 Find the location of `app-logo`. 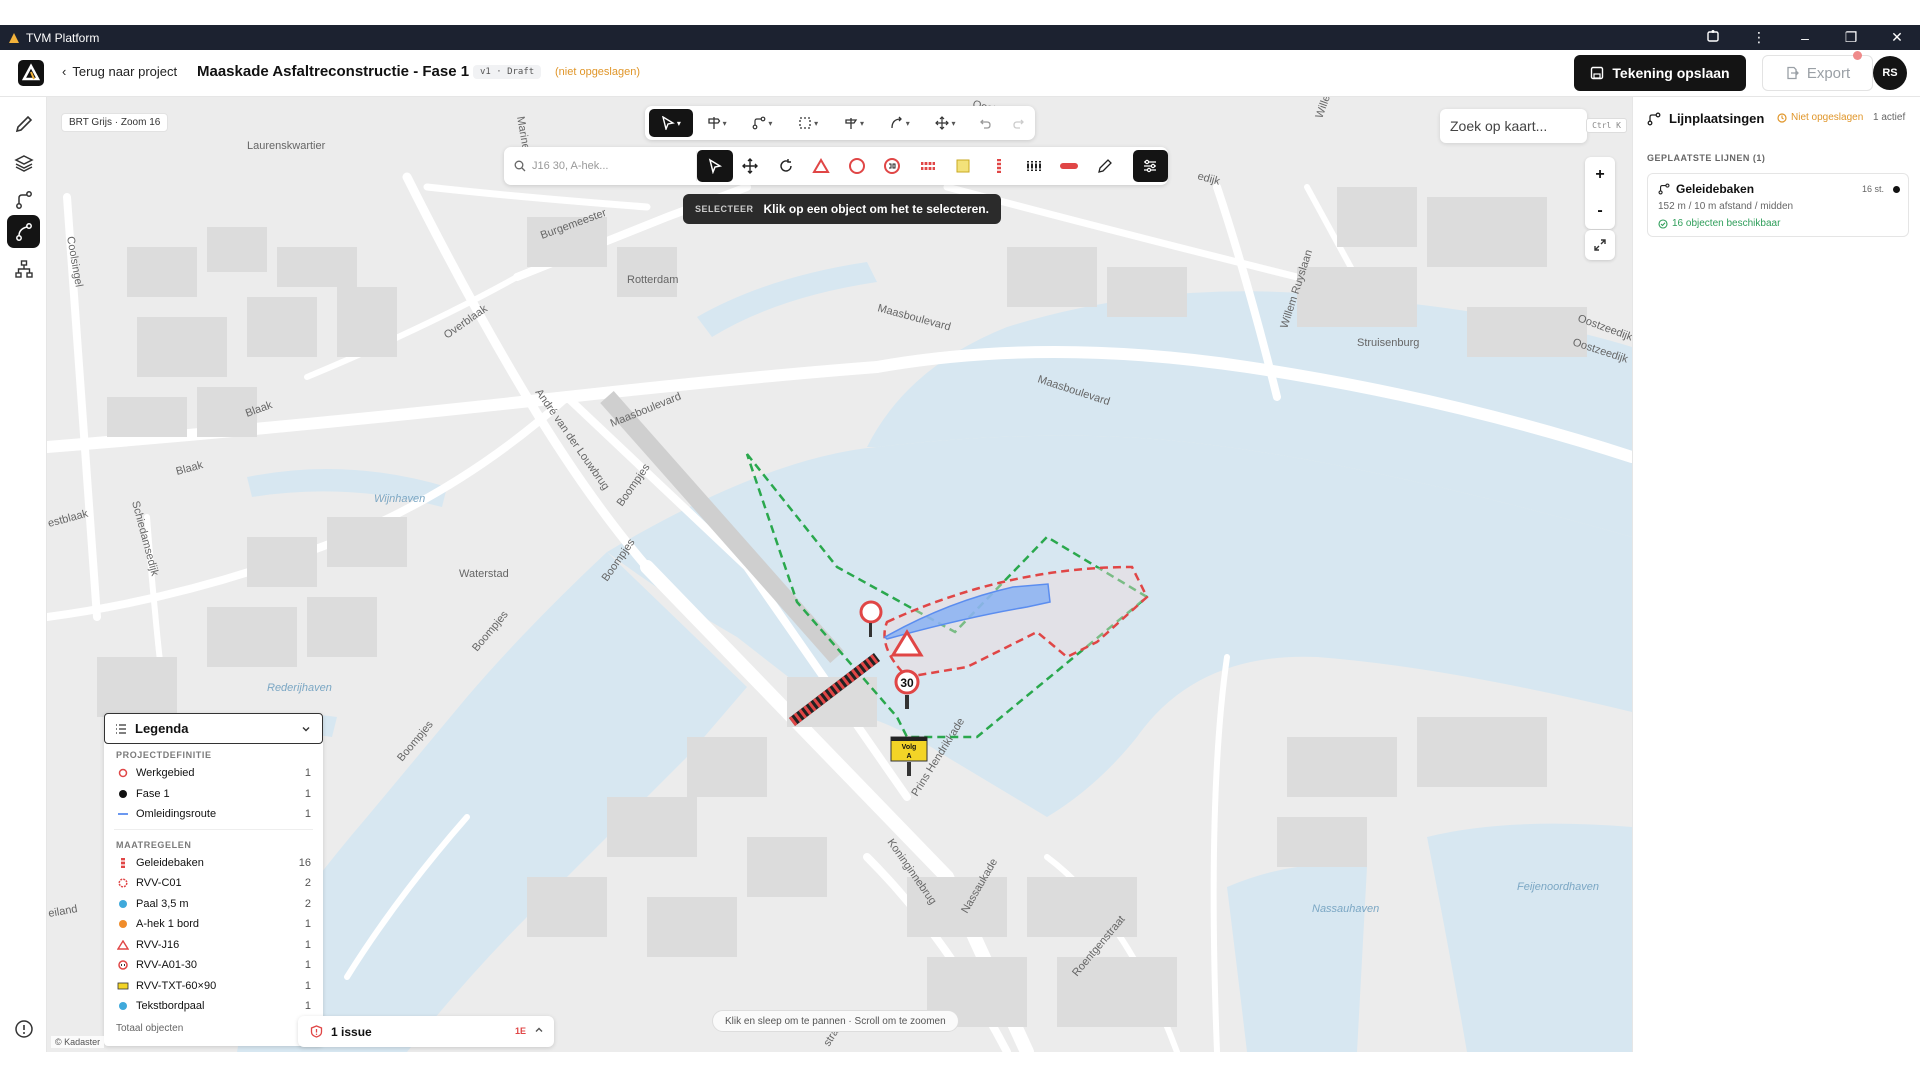

app-logo is located at coordinates (31, 73).